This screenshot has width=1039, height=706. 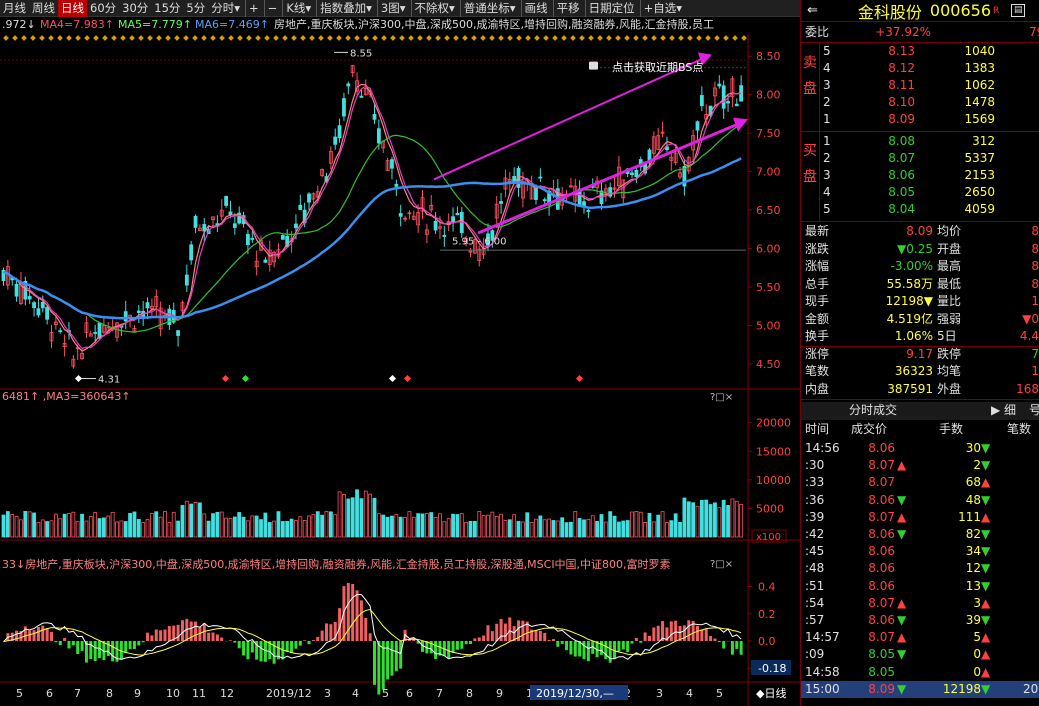 I want to click on bid-row: 3 8.06 2153, so click(x=920, y=175).